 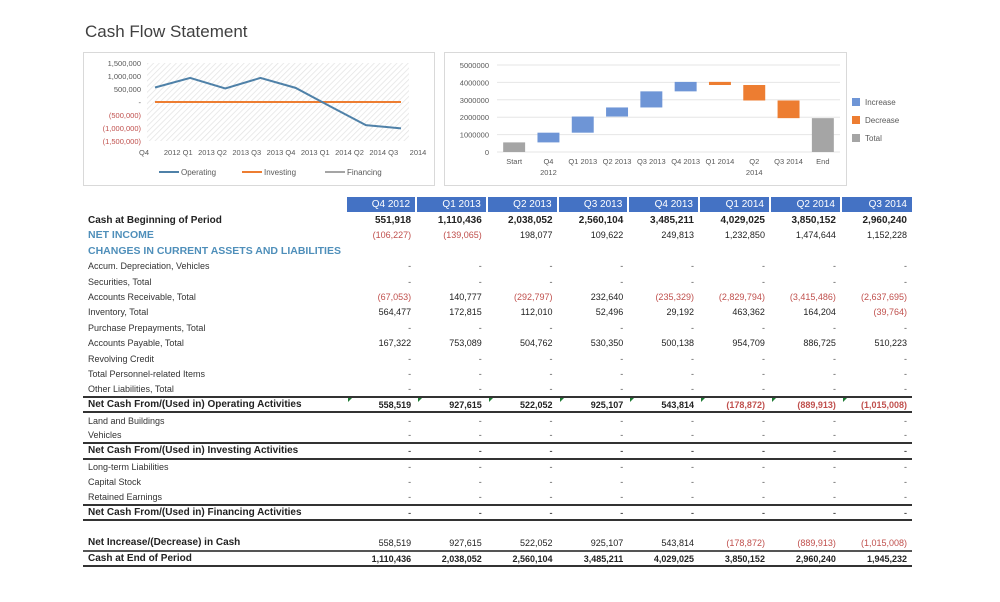 What do you see at coordinates (522, 544) in the screenshot?
I see `cell-value: 522,052` at bounding box center [522, 544].